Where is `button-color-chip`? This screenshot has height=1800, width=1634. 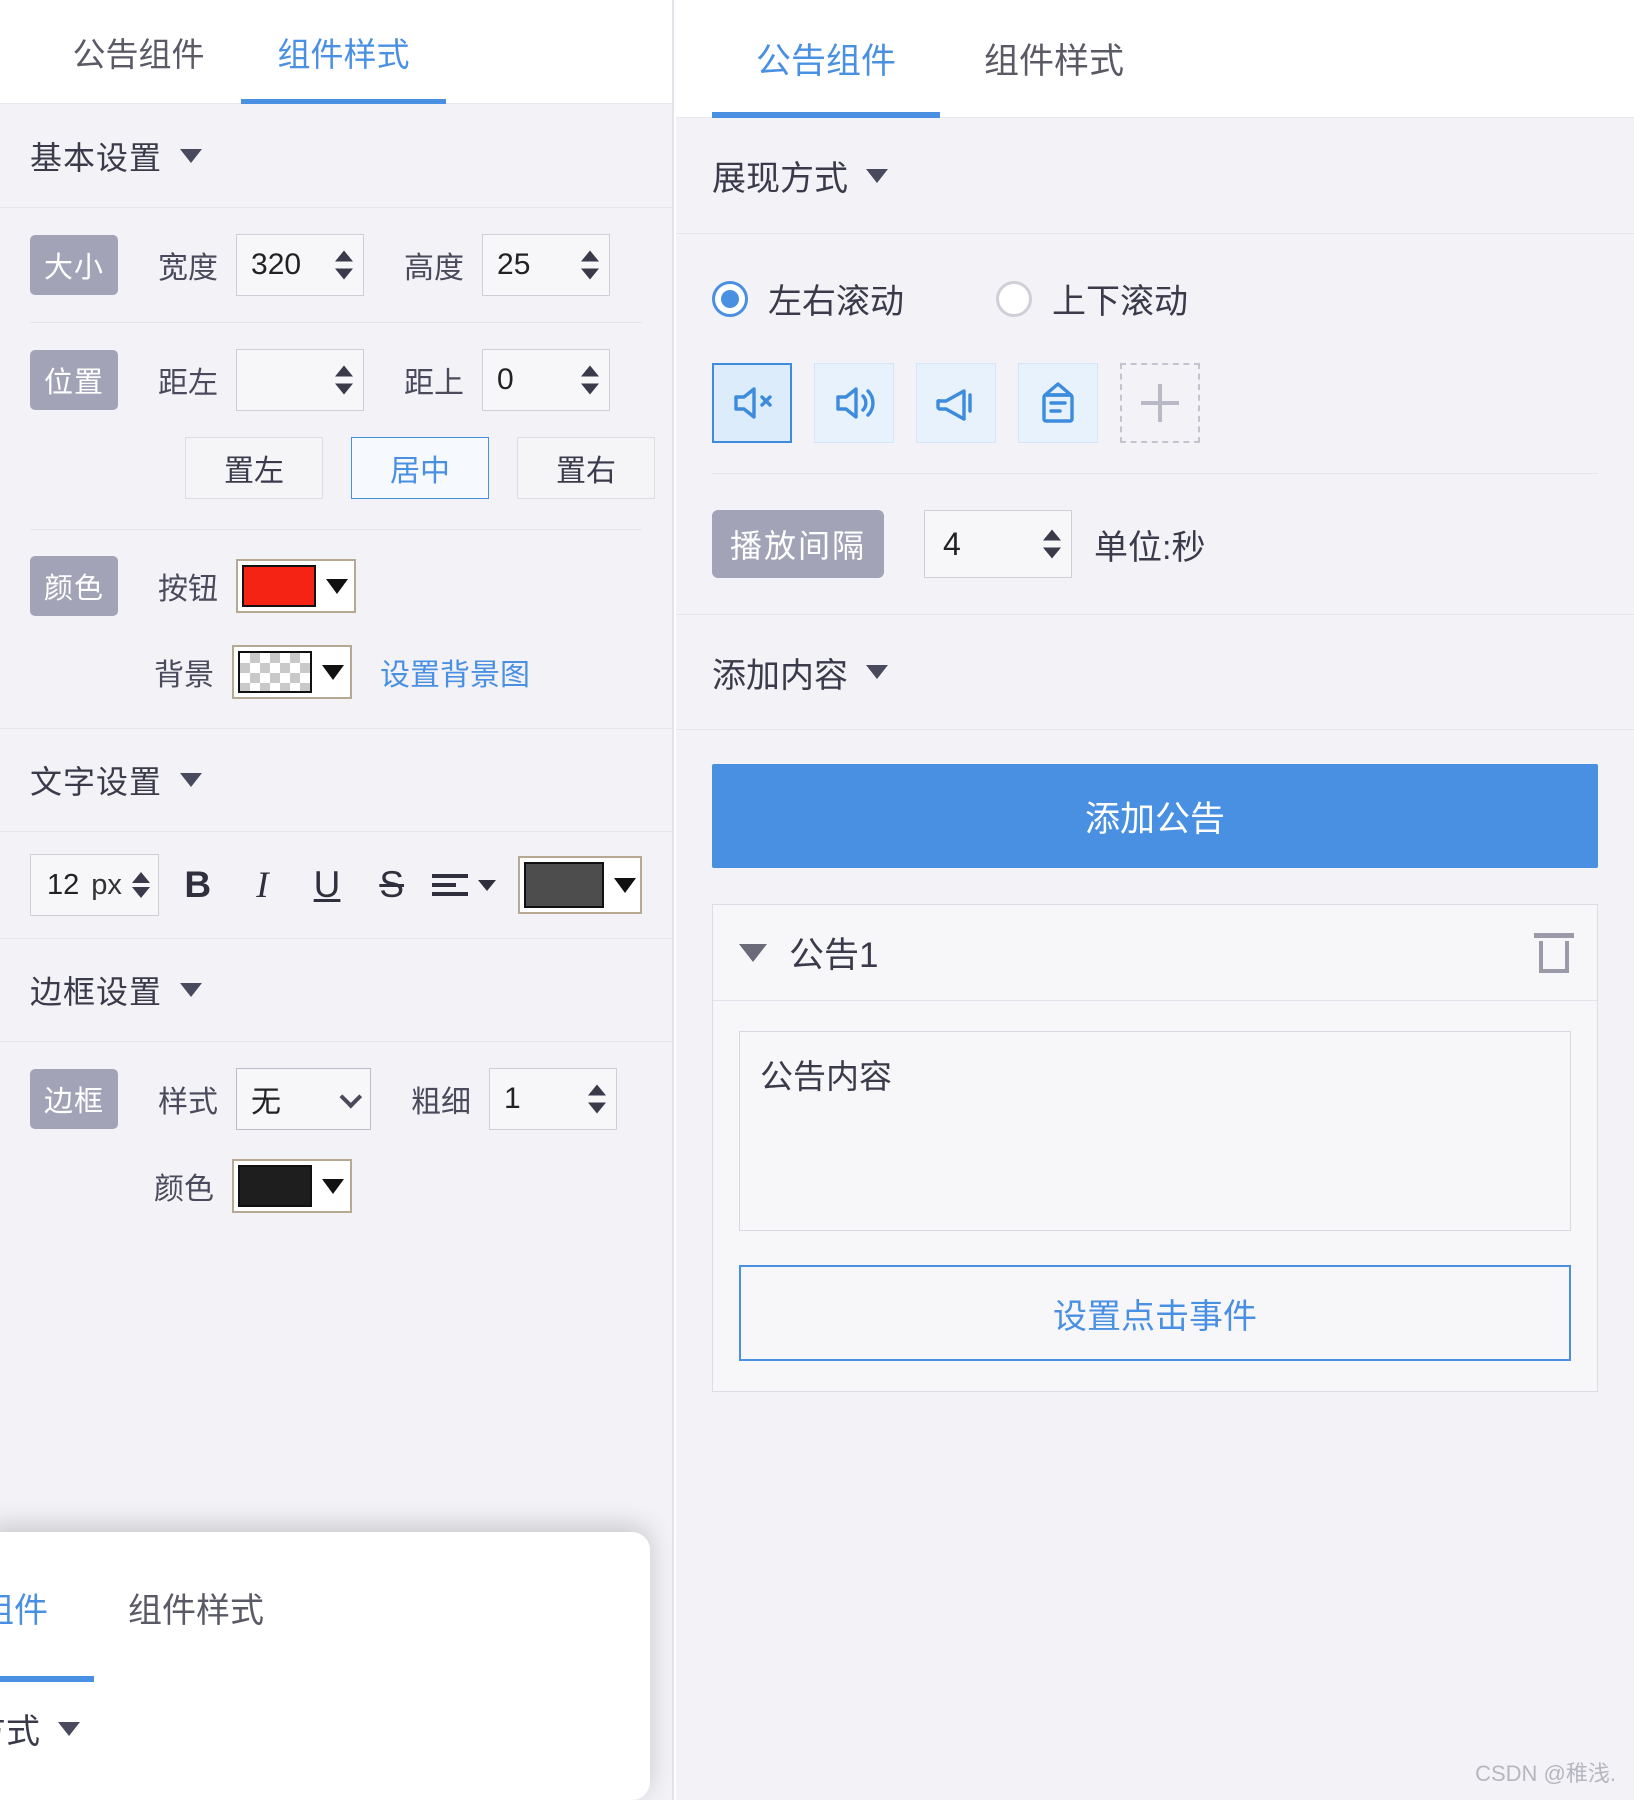
button-color-chip is located at coordinates (279, 586).